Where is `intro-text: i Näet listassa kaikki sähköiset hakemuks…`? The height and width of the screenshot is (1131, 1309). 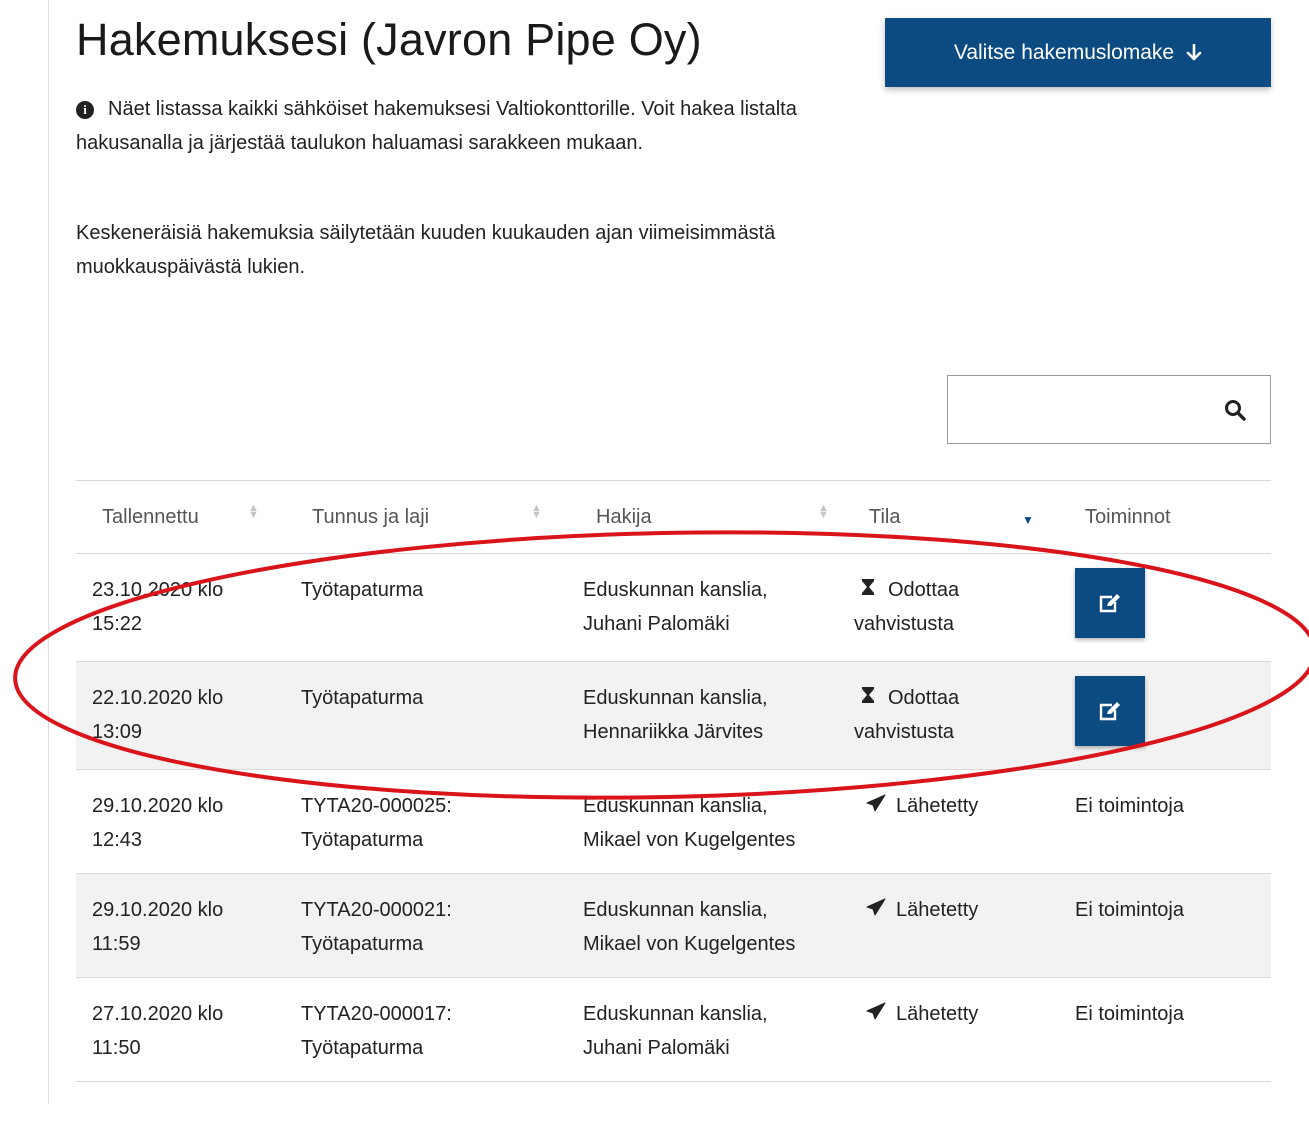 intro-text: i Näet listassa kaikki sähköiset hakemuks… is located at coordinates (446, 126).